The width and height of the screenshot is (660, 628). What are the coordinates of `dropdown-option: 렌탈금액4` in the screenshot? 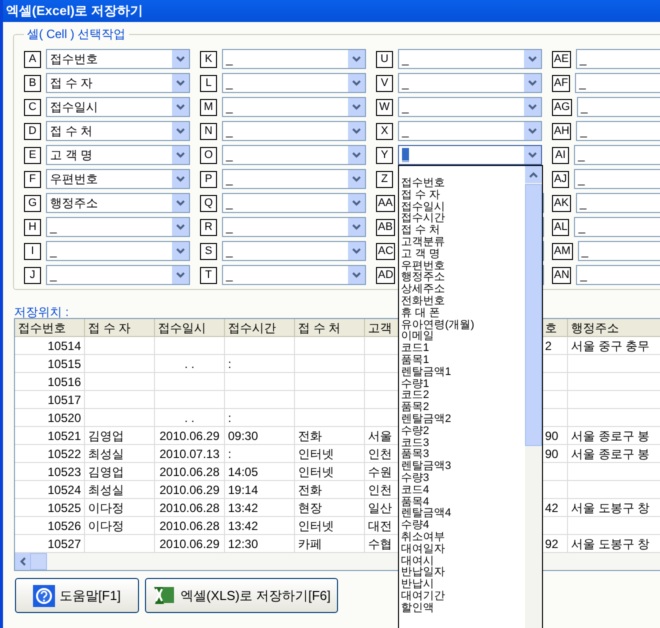 It's located at (463, 514).